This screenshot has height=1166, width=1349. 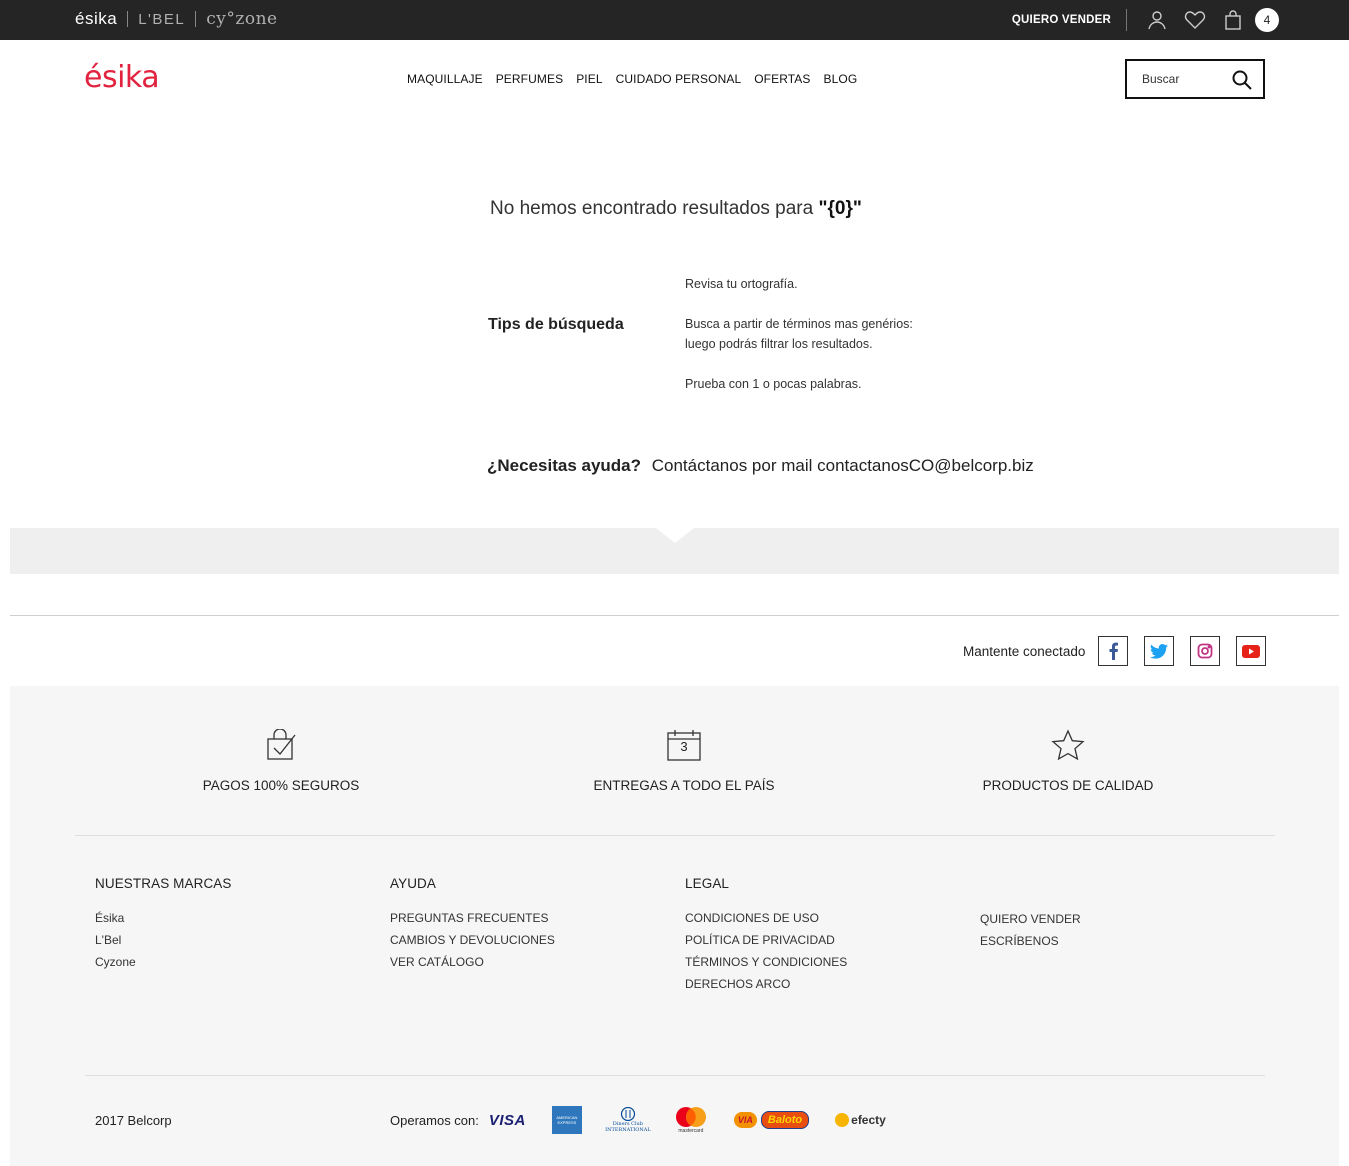 I want to click on top-actions: QUIERO VENDER 4, so click(x=1145, y=20).